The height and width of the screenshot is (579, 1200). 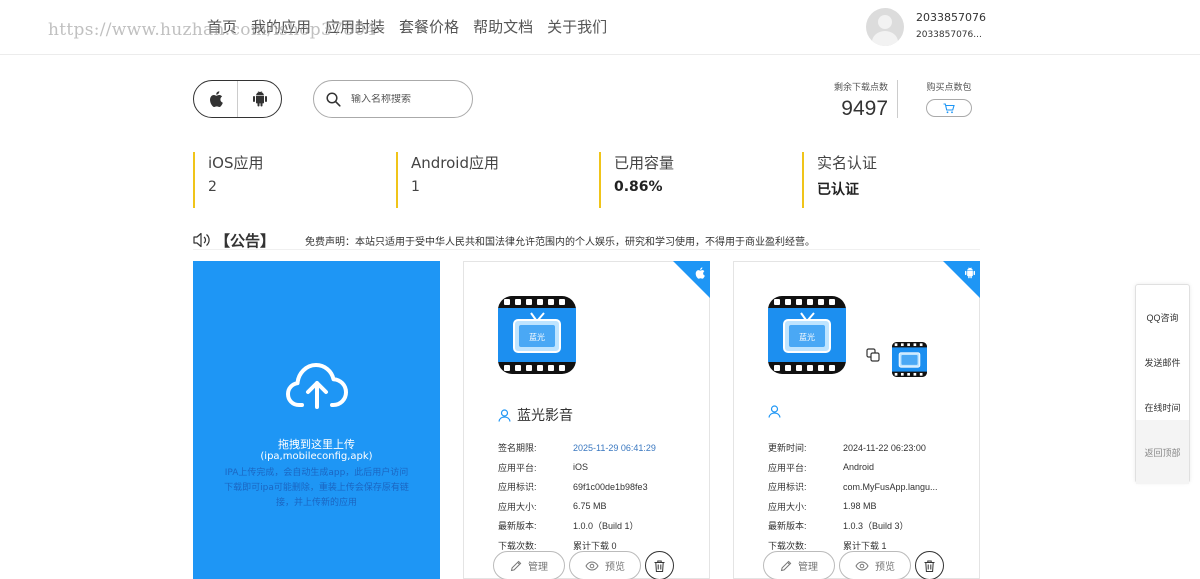 What do you see at coordinates (808, 567) in the screenshot?
I see `manage-label: 管理` at bounding box center [808, 567].